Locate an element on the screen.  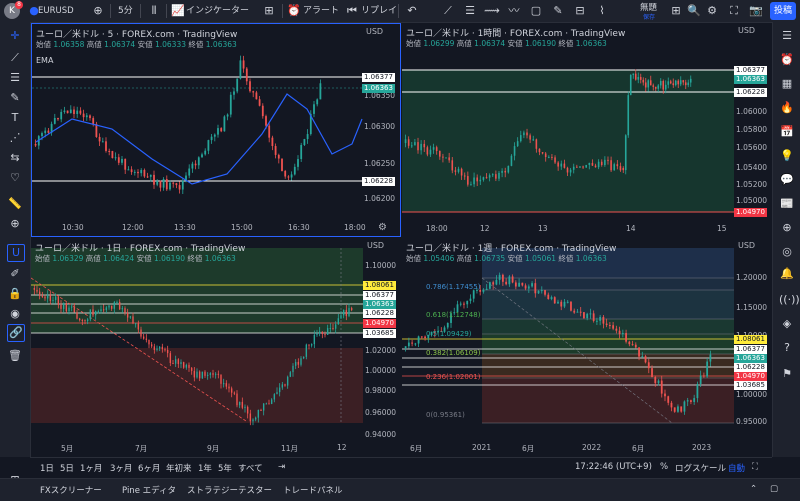
pattern-icon: ⟿ is located at coordinates (492, 11).